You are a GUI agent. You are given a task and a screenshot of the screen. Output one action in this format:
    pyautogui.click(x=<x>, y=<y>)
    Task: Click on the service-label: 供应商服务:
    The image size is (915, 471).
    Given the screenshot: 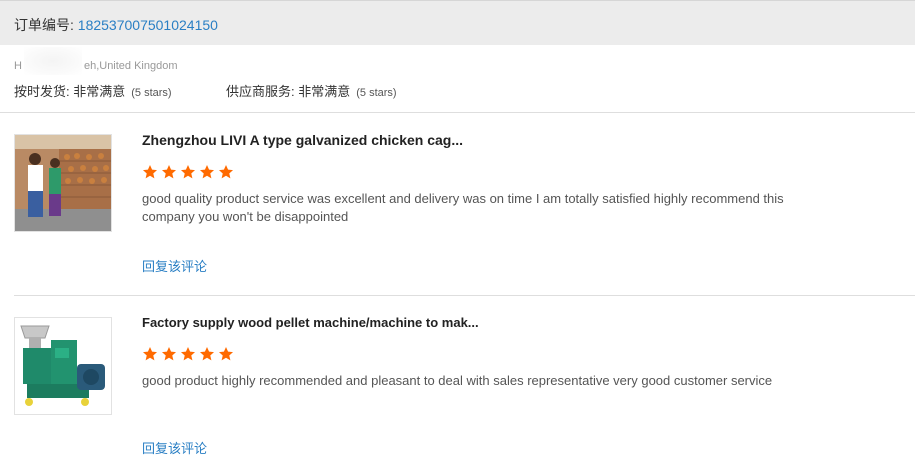 What is the action you would take?
    pyautogui.click(x=262, y=91)
    